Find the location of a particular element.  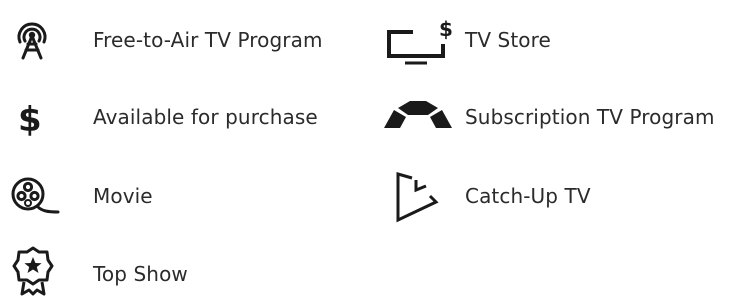

catch-up-play-icon is located at coordinates (417, 198).